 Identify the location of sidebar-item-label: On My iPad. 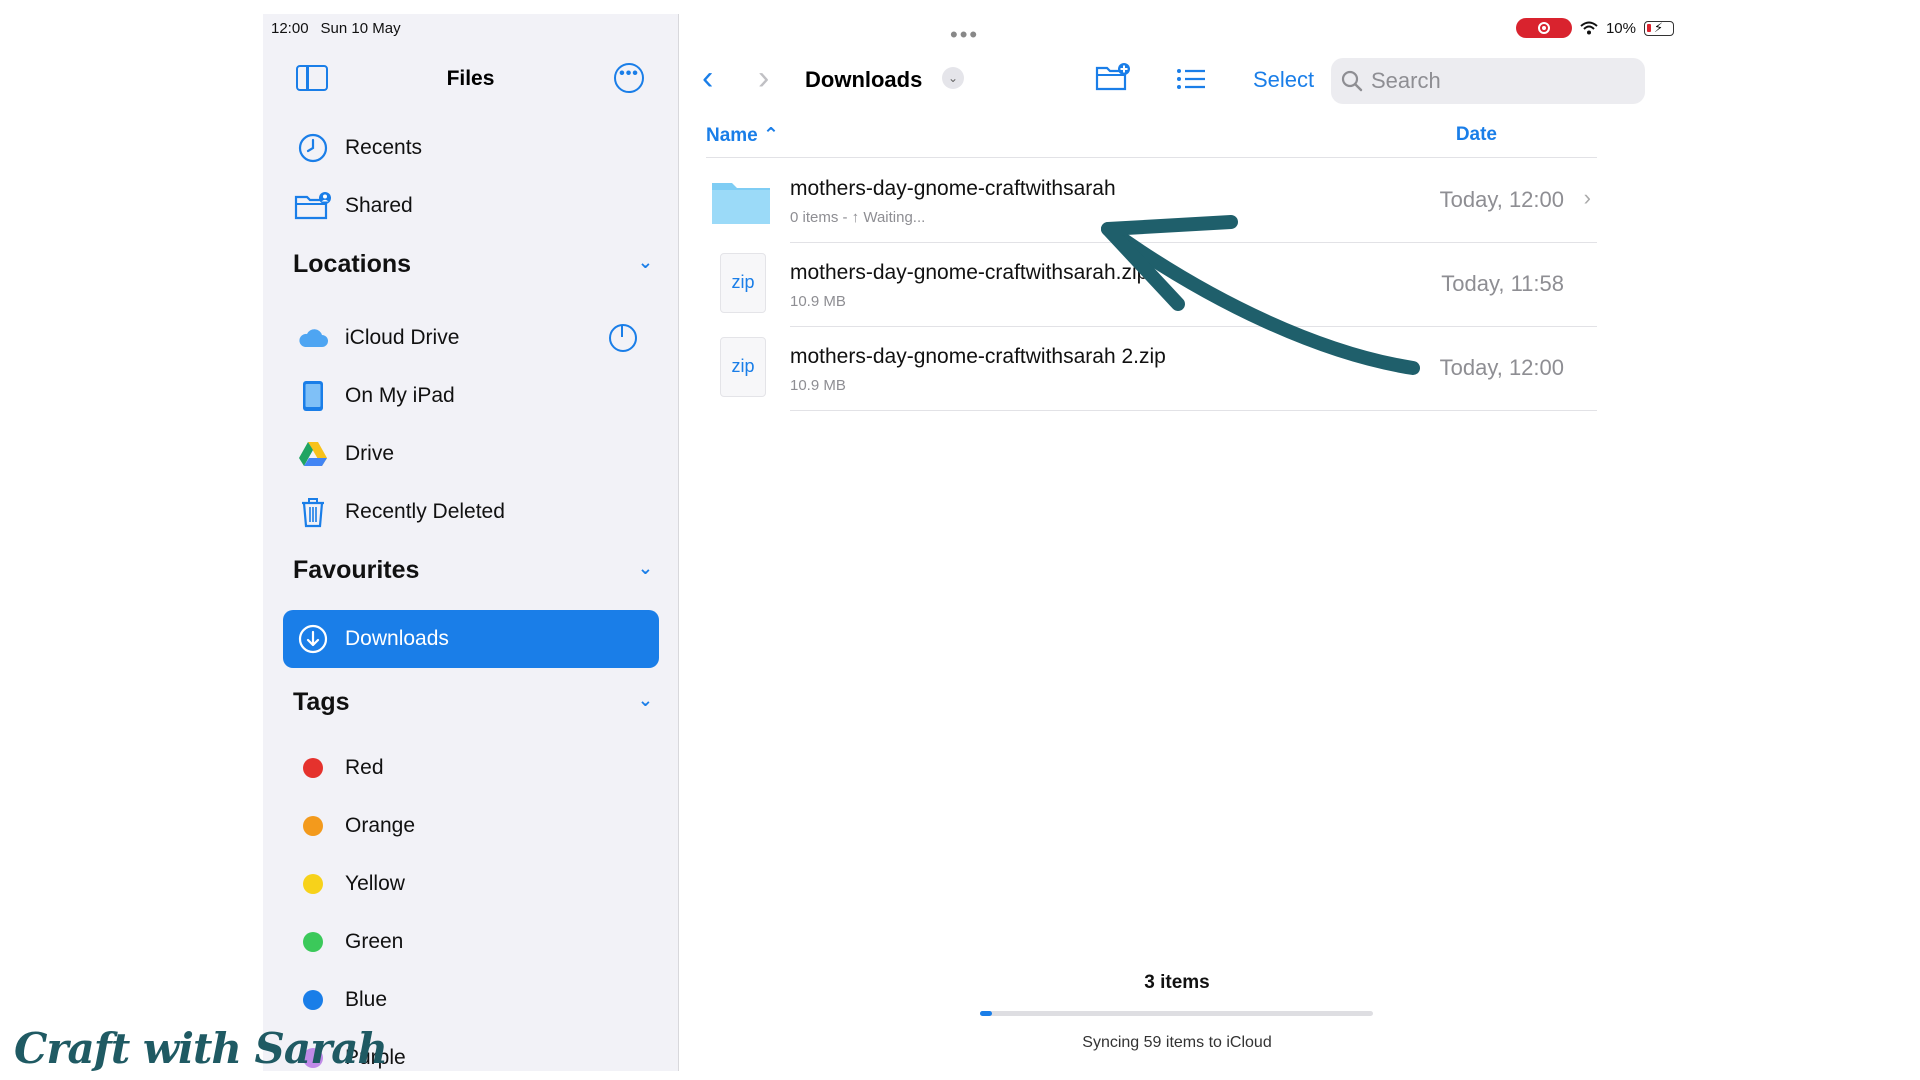
(400, 395).